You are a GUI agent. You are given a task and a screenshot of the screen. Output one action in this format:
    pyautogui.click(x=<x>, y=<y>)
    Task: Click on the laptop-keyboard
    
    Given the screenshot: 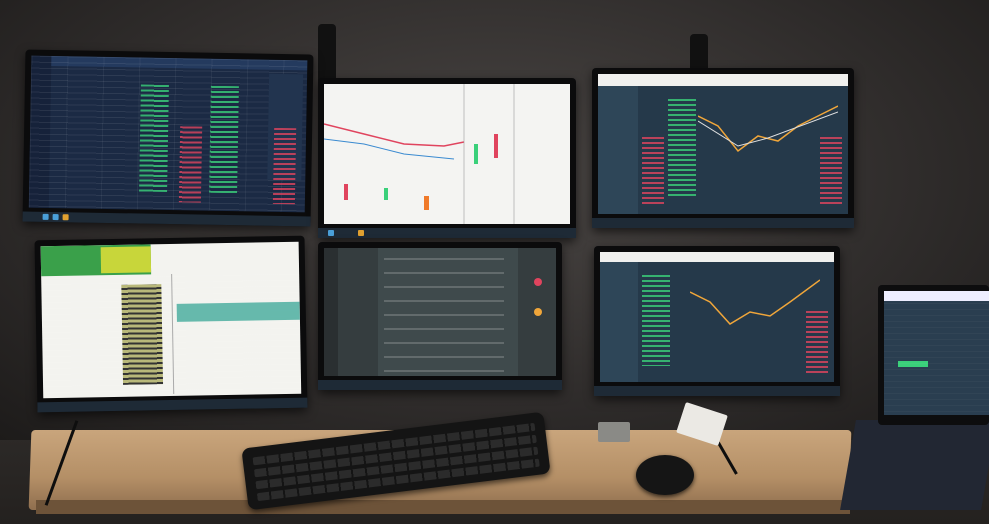 What is the action you would take?
    pyautogui.click(x=914, y=465)
    